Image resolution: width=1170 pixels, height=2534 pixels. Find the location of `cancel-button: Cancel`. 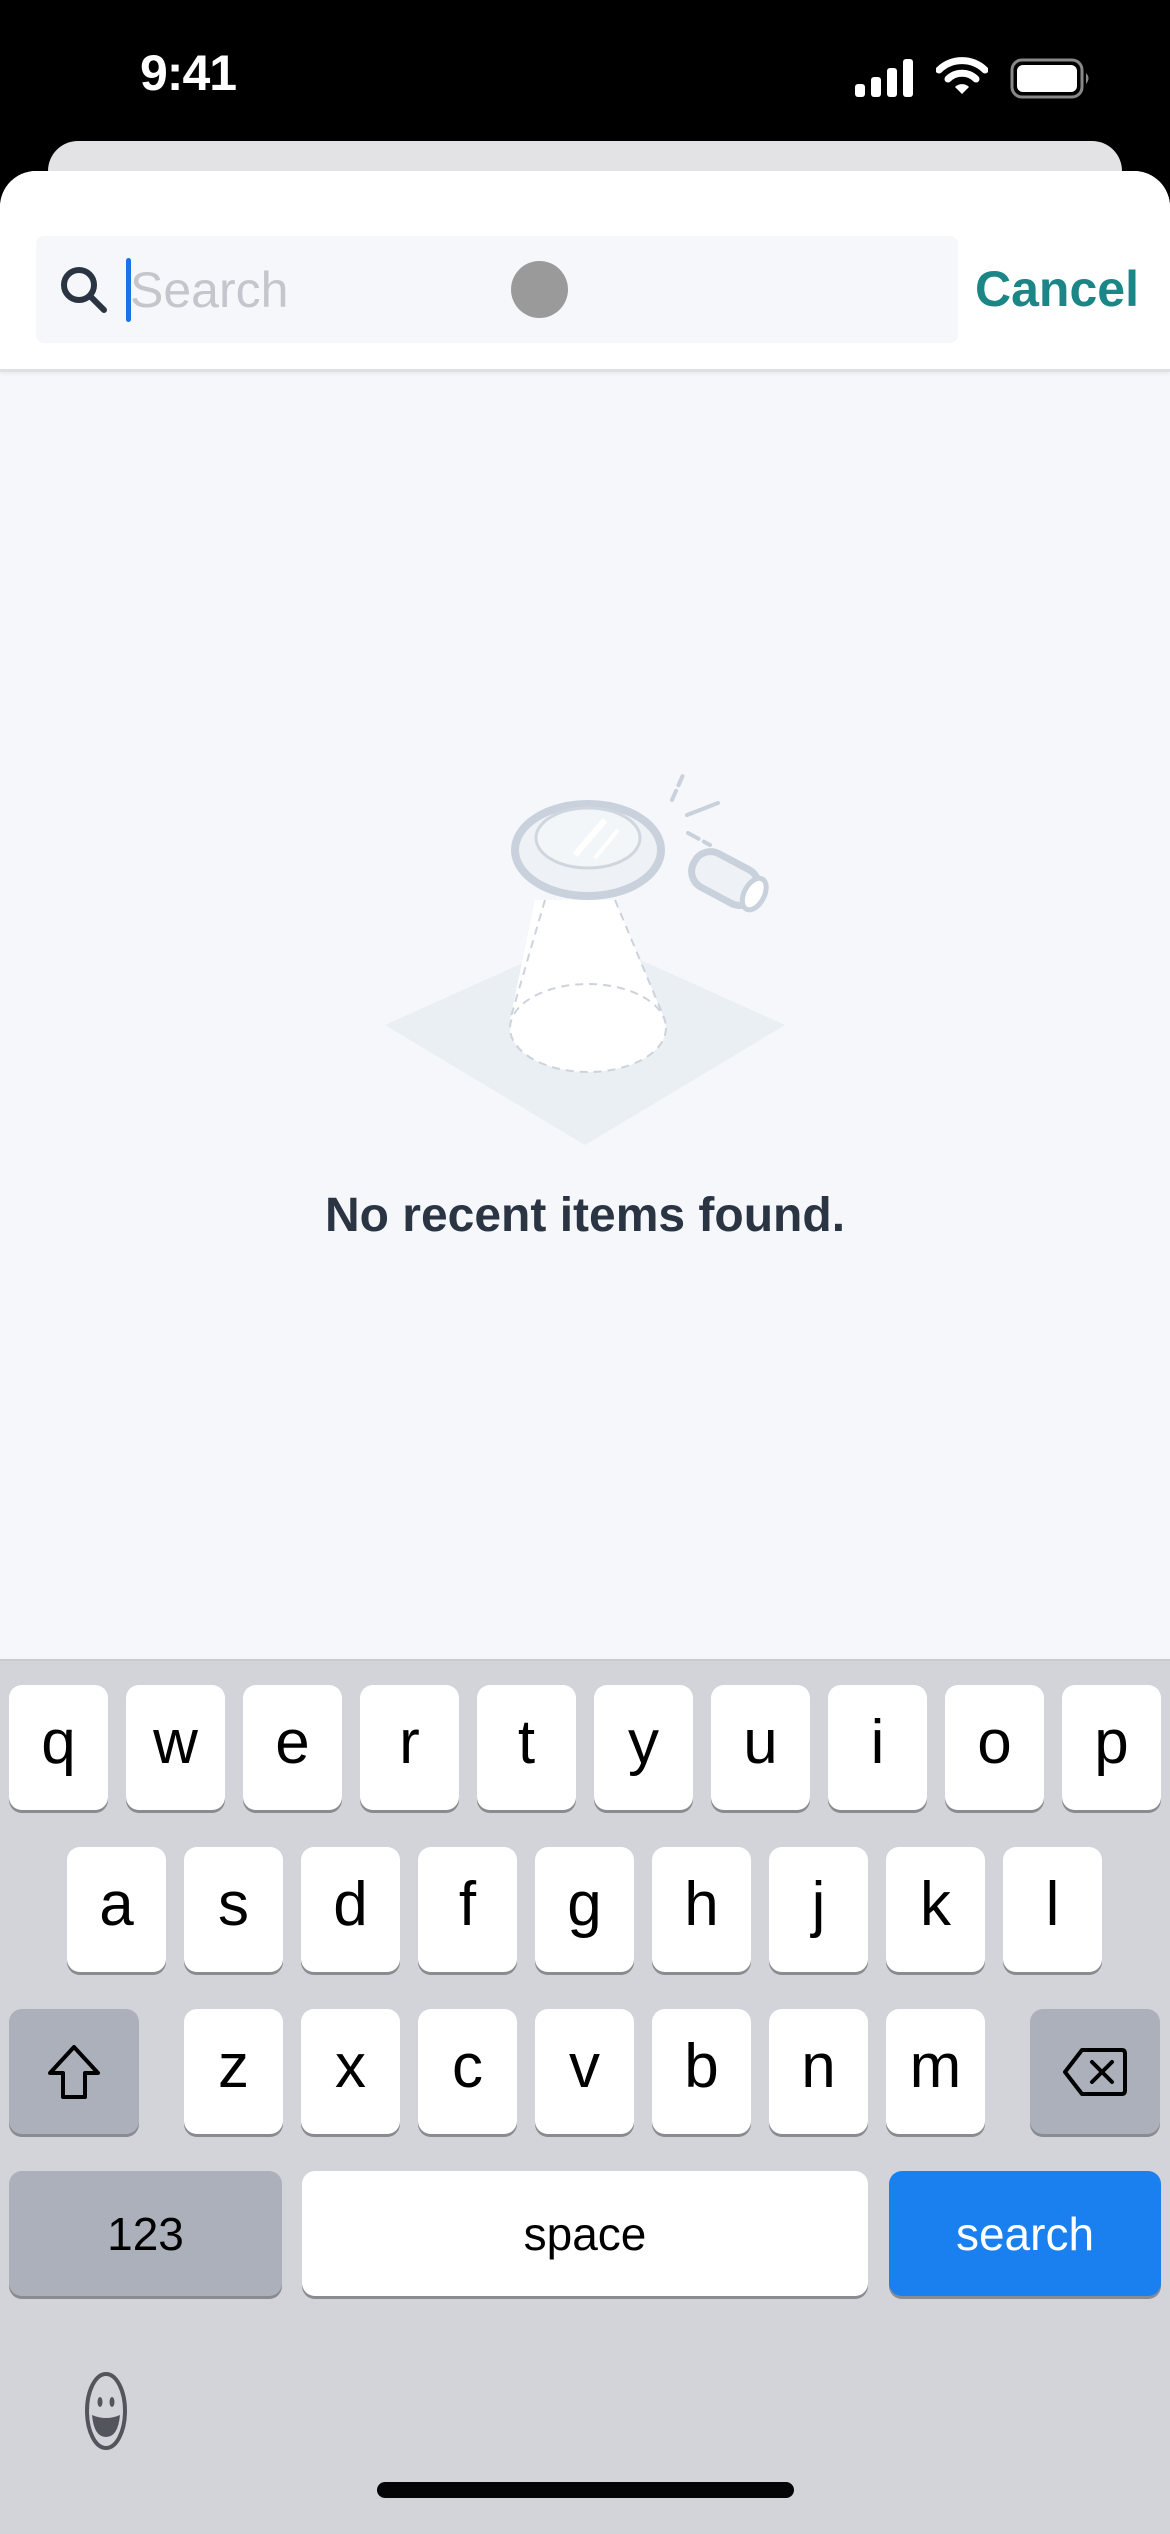

cancel-button: Cancel is located at coordinates (1057, 289).